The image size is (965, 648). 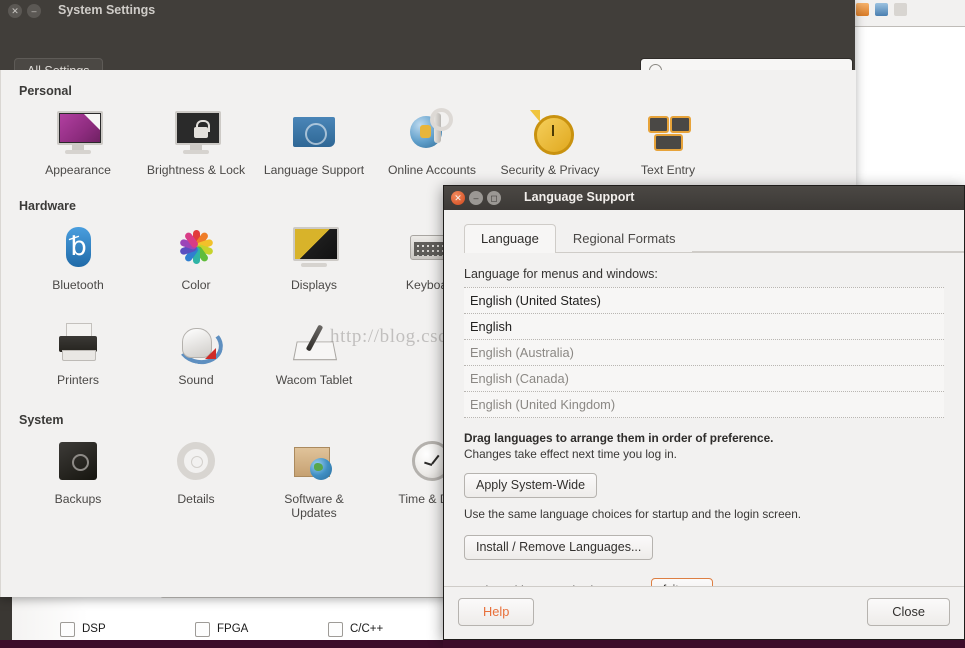 I want to click on settings-item-backups: Backups, so click(x=78, y=476).